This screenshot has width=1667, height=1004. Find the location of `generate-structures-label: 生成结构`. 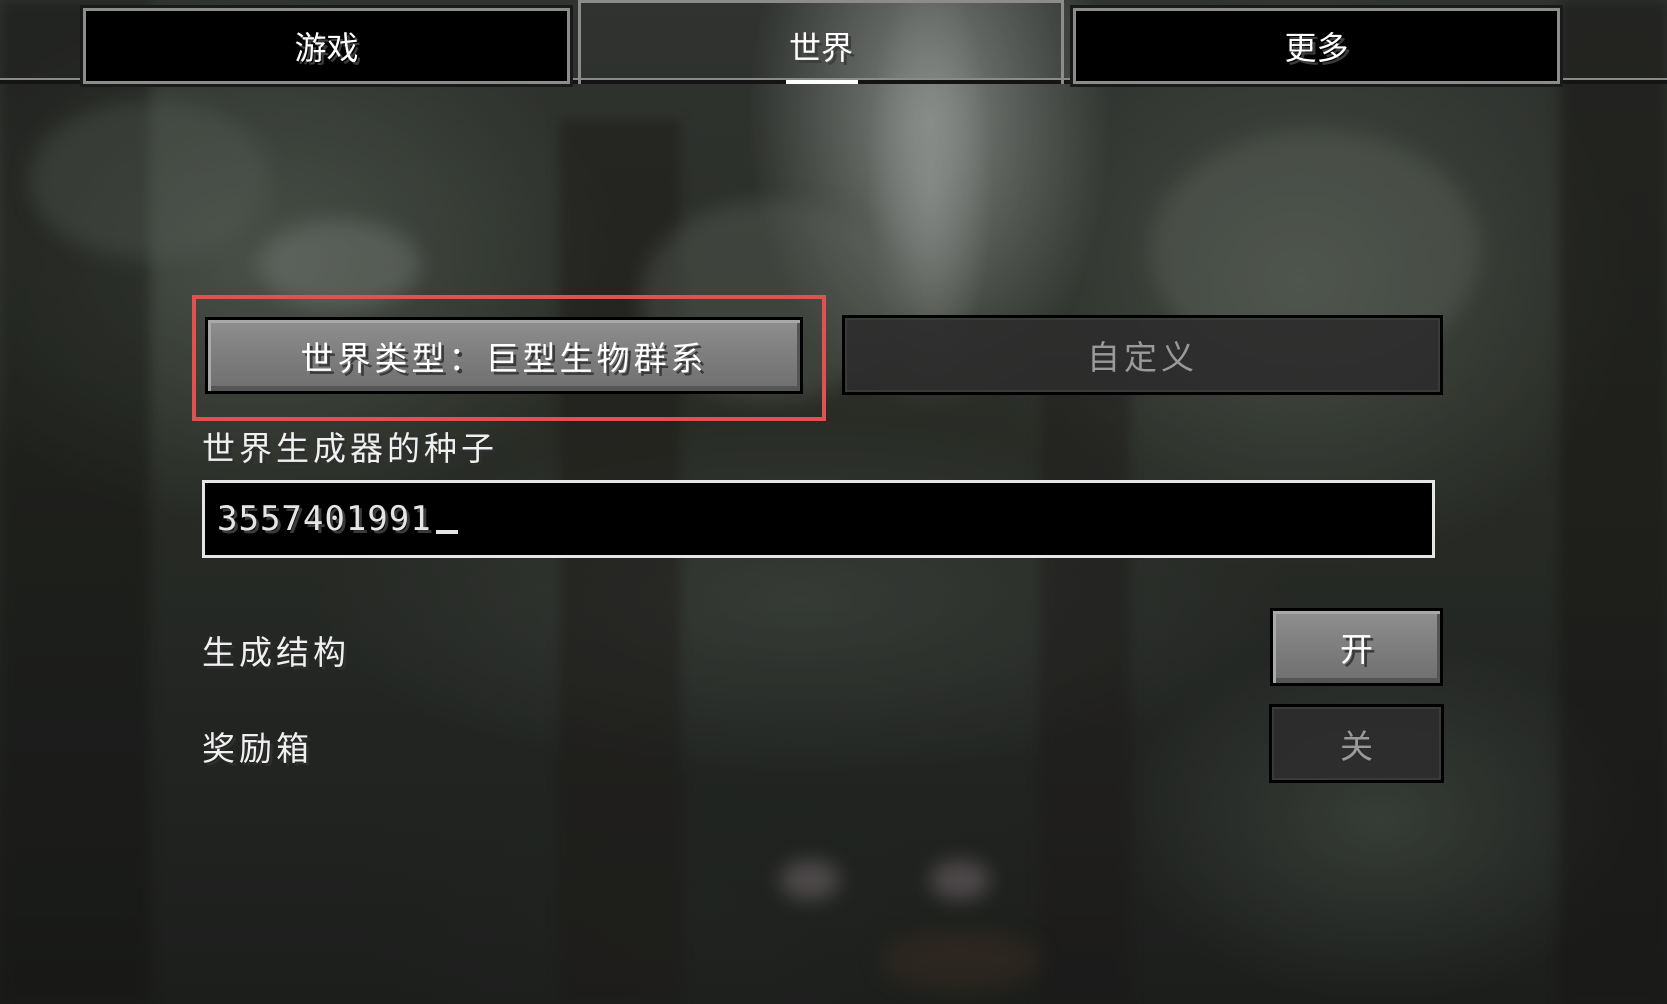

generate-structures-label: 生成结构 is located at coordinates (276, 652).